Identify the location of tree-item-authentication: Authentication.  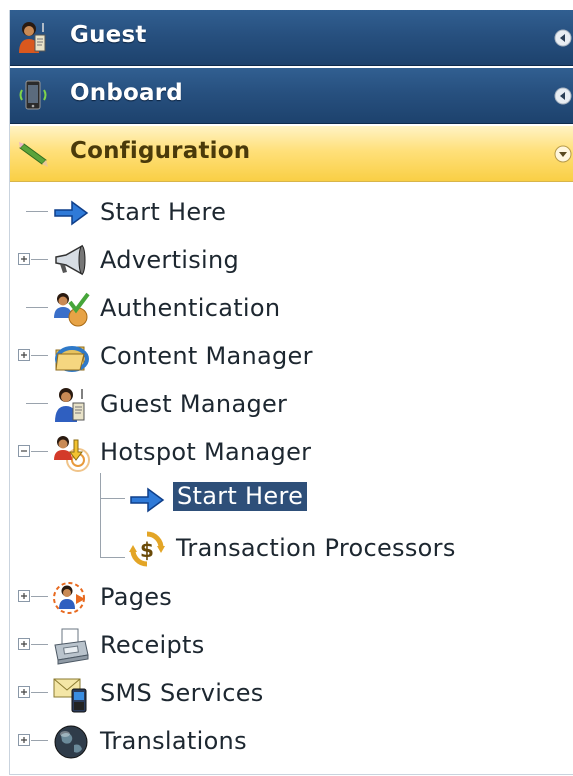
(175, 308).